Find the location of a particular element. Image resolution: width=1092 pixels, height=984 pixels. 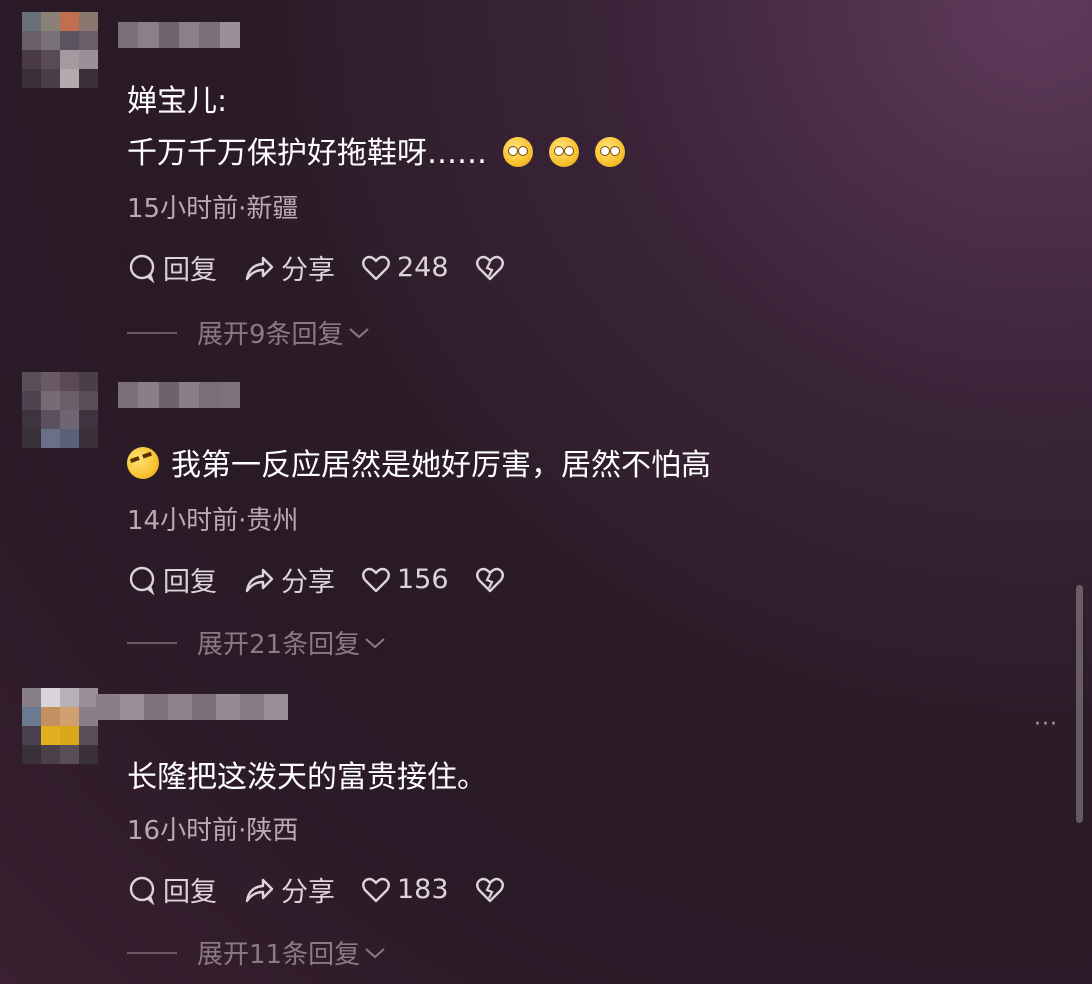

comment-meta: 15小时前·新疆 is located at coordinates (213, 209).